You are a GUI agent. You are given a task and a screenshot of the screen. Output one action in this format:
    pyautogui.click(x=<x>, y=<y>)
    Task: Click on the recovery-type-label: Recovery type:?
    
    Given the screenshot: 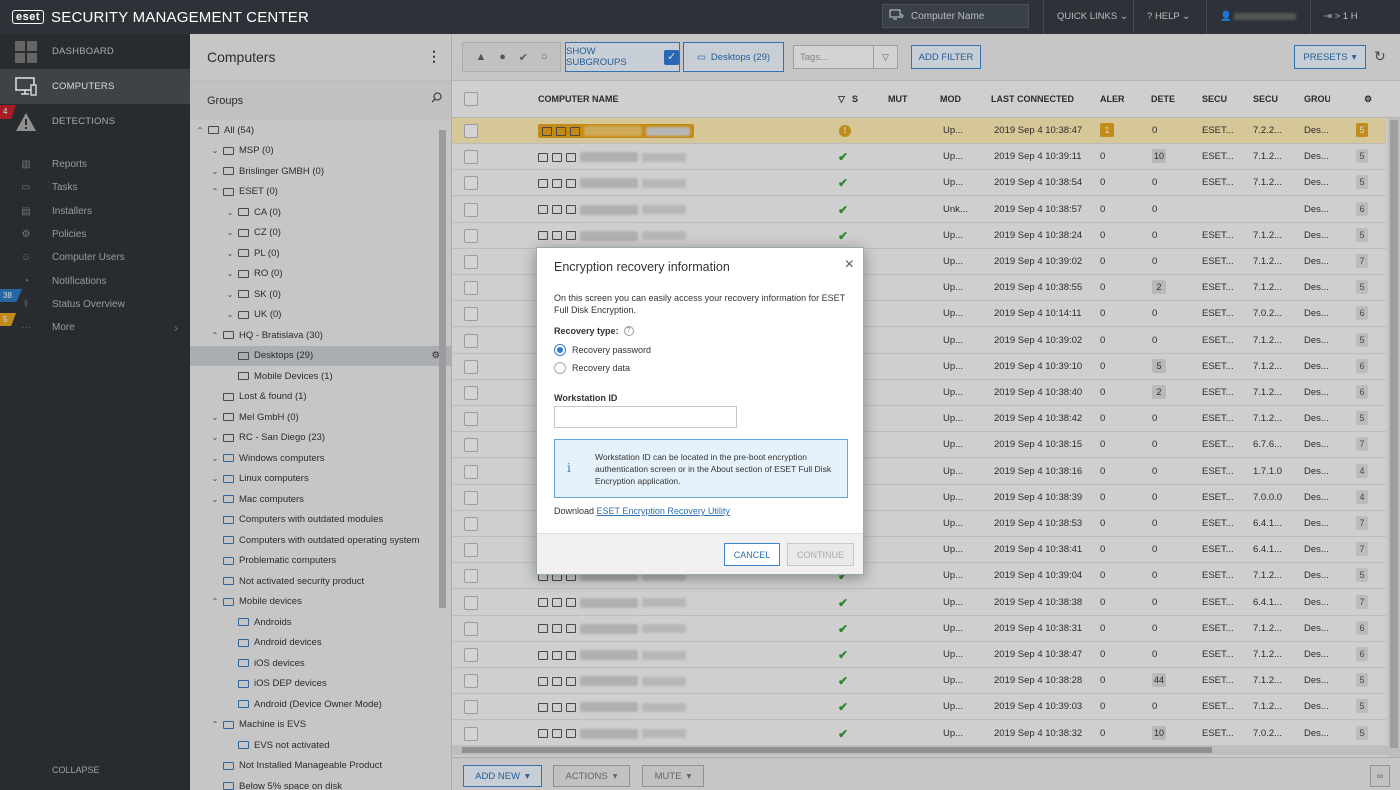 What is the action you would take?
    pyautogui.click(x=594, y=331)
    